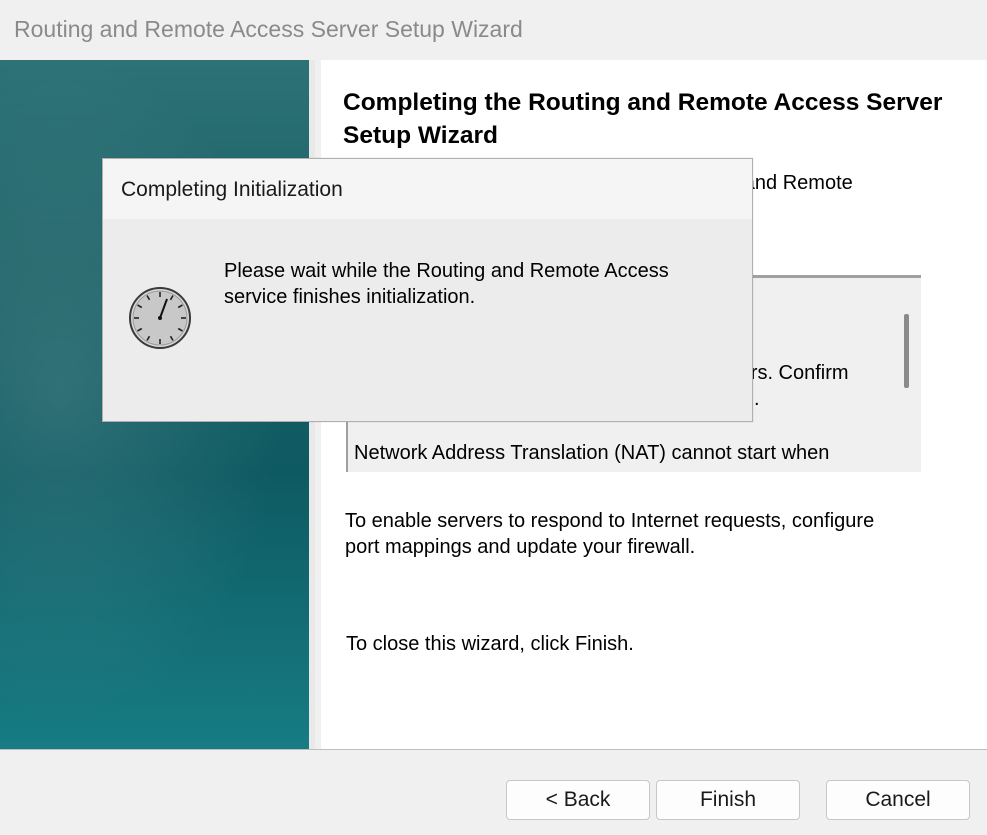 Image resolution: width=987 pixels, height=835 pixels. Describe the element at coordinates (427, 189) in the screenshot. I see `dialog-titlebar: Completing Initialization` at that location.